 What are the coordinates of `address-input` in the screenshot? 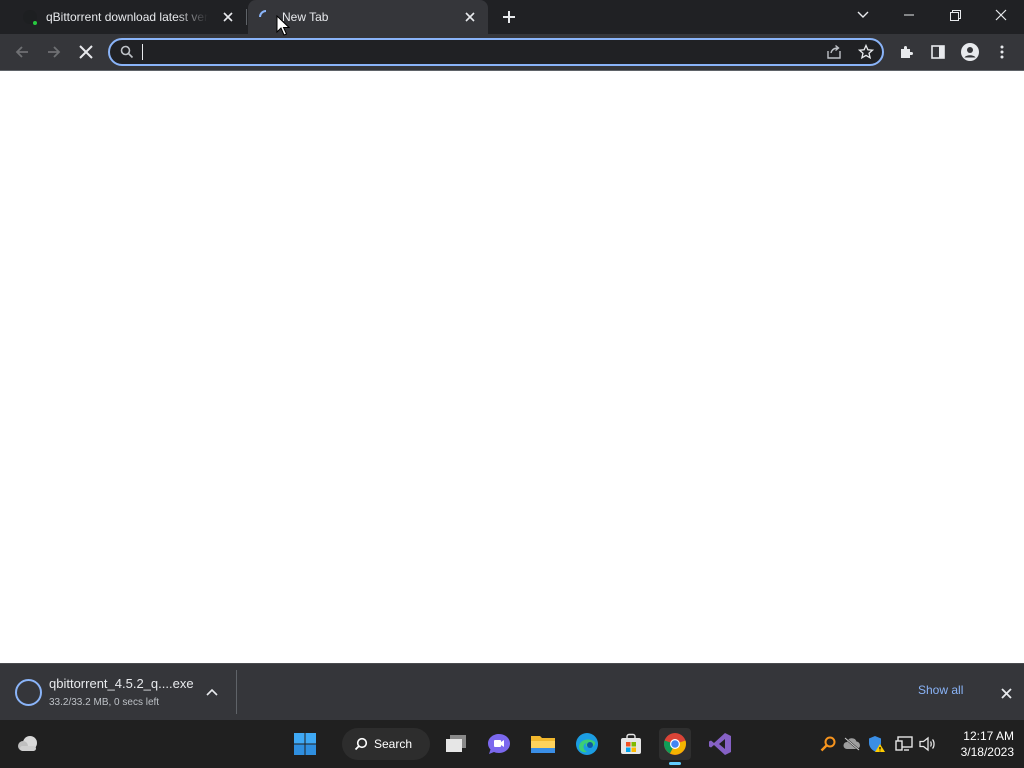 It's located at (460, 52).